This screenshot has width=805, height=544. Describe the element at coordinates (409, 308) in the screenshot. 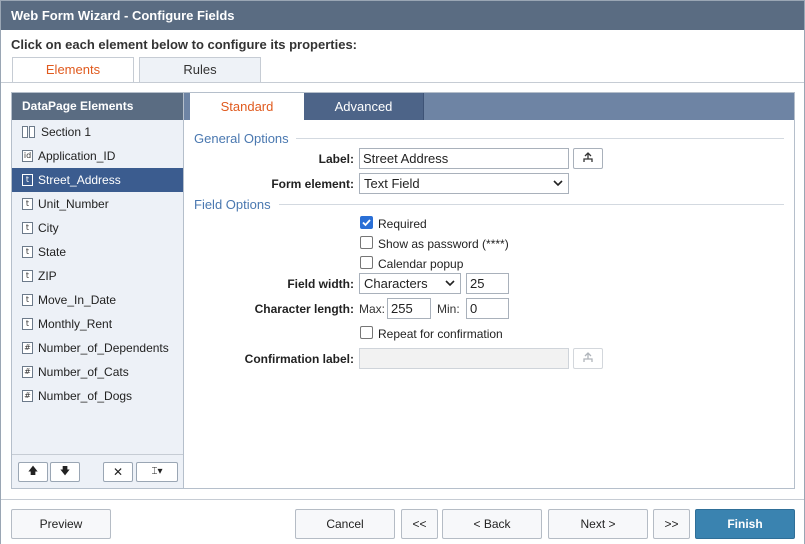

I see `max-length-input: 255` at that location.